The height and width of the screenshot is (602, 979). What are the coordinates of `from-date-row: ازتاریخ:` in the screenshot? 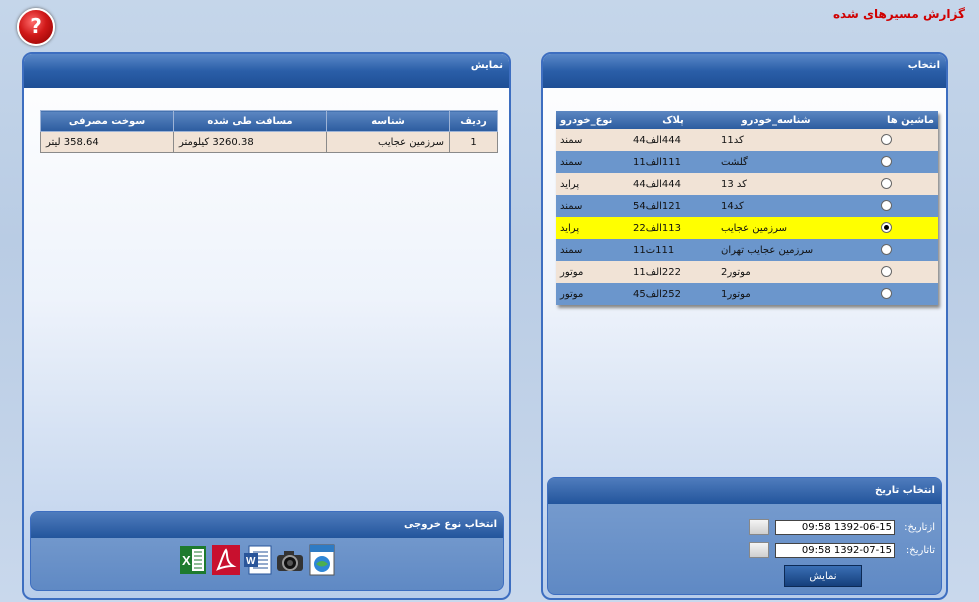 It's located at (842, 527).